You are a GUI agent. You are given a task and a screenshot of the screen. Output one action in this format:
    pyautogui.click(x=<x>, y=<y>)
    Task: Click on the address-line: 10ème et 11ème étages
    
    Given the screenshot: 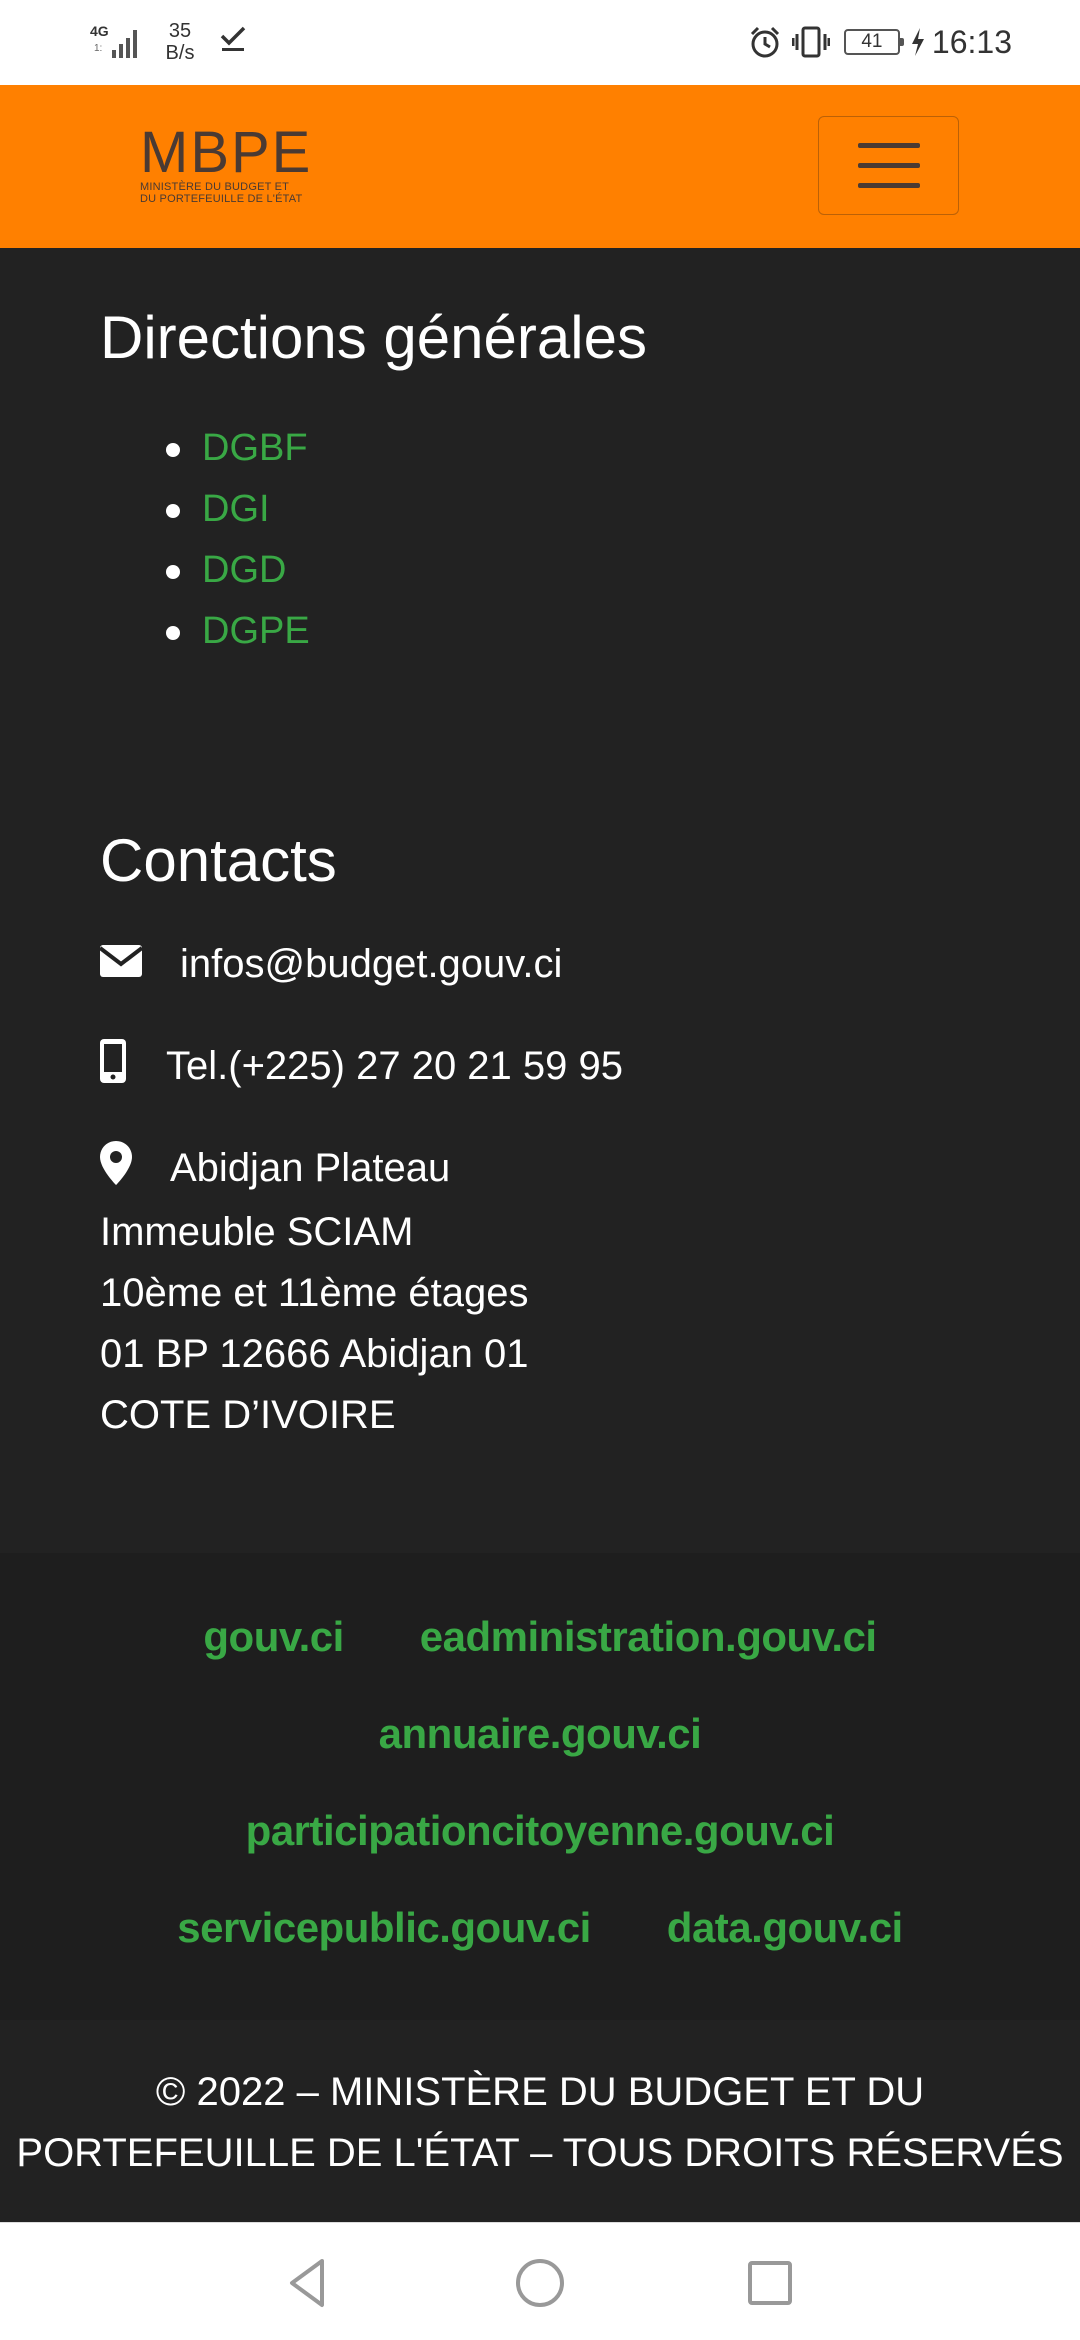 What is the action you would take?
    pyautogui.click(x=314, y=1293)
    